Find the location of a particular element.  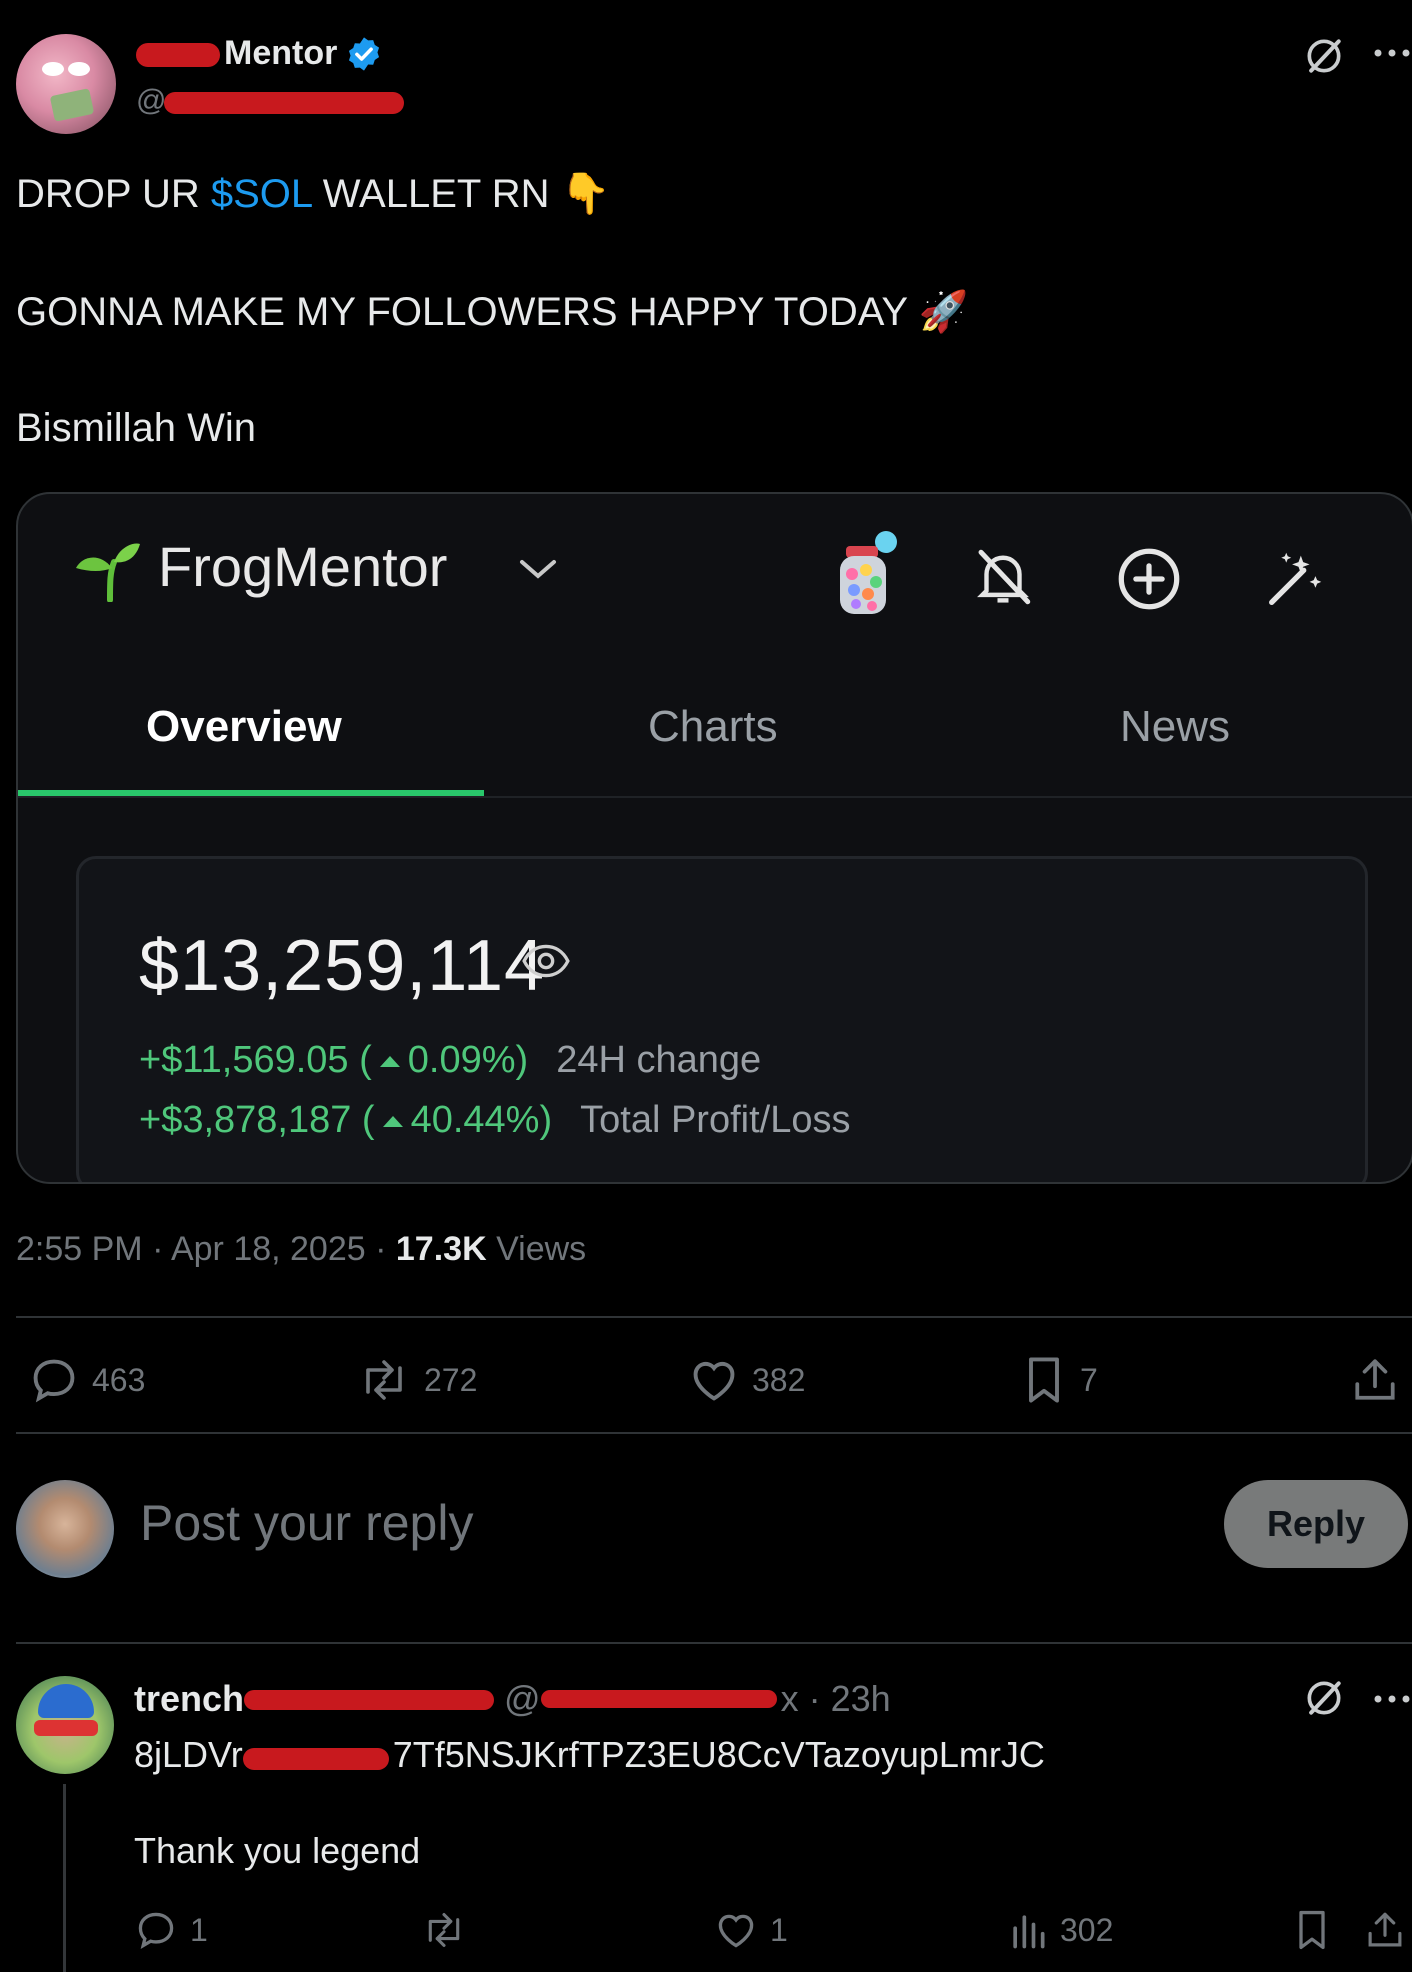

bookmark-button: 7 is located at coordinates (1059, 1380).